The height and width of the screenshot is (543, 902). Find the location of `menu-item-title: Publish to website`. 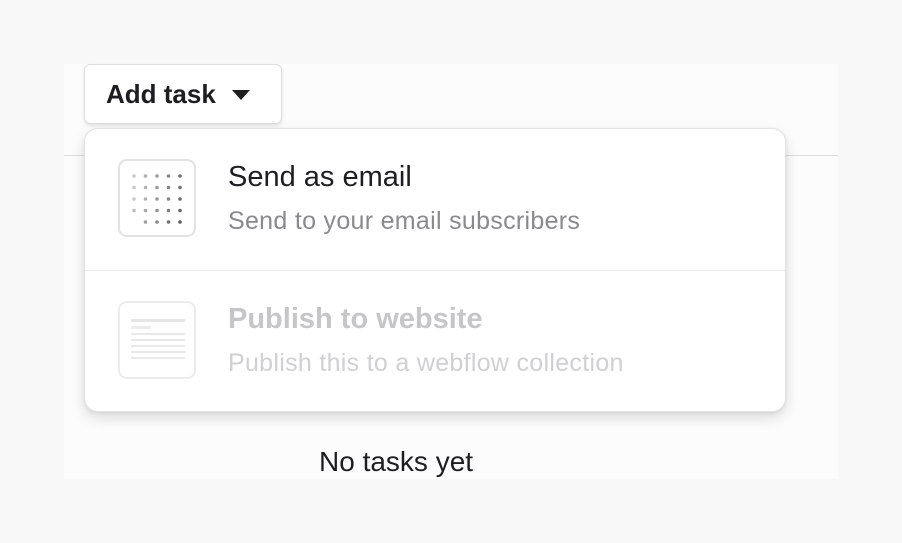

menu-item-title: Publish to website is located at coordinates (355, 319).